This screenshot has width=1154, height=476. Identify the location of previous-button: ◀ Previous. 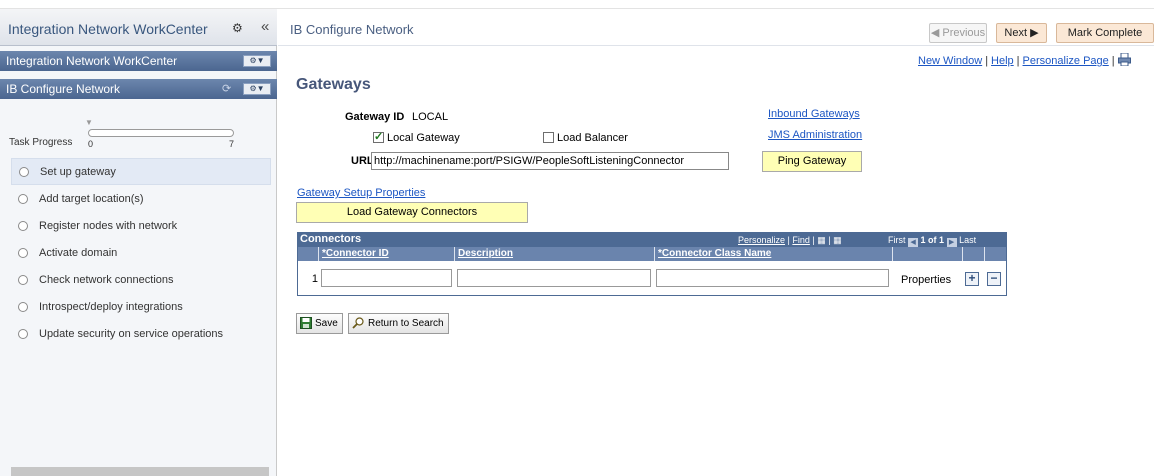
(958, 33).